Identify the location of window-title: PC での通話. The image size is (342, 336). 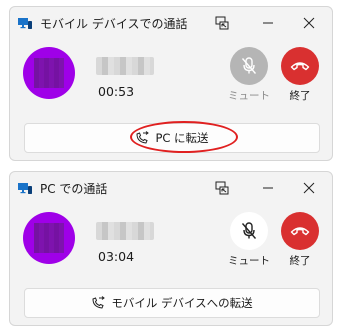
(74, 189).